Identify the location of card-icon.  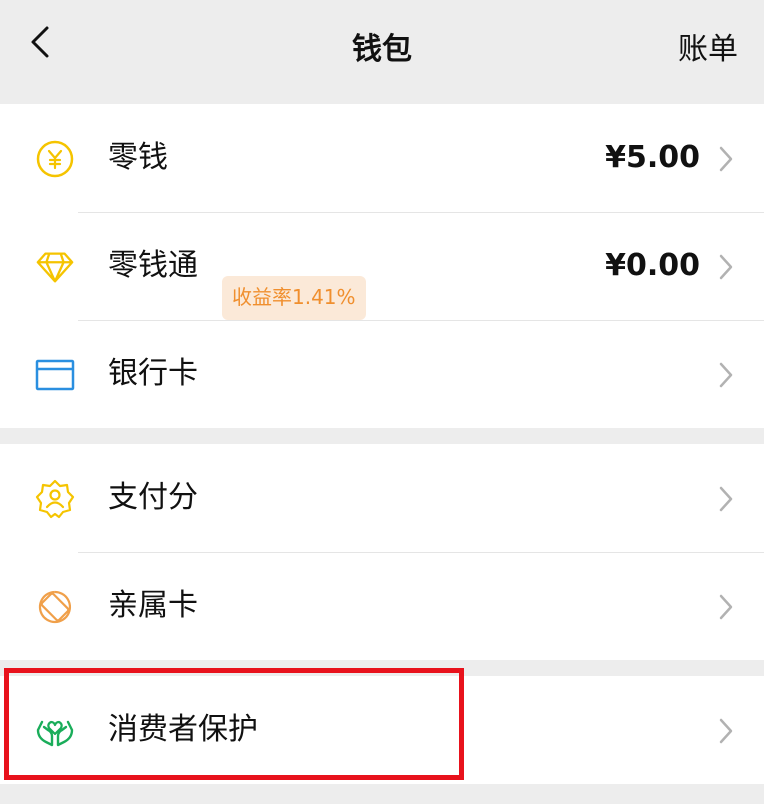
(55, 375).